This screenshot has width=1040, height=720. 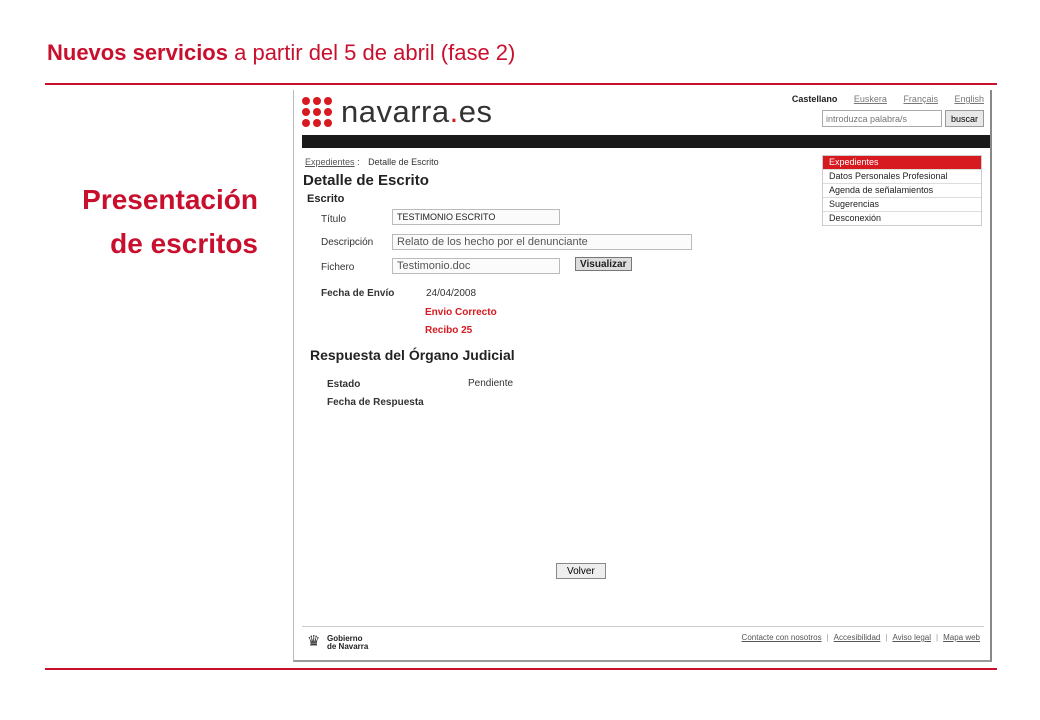 What do you see at coordinates (881, 118) in the screenshot?
I see `search-input` at bounding box center [881, 118].